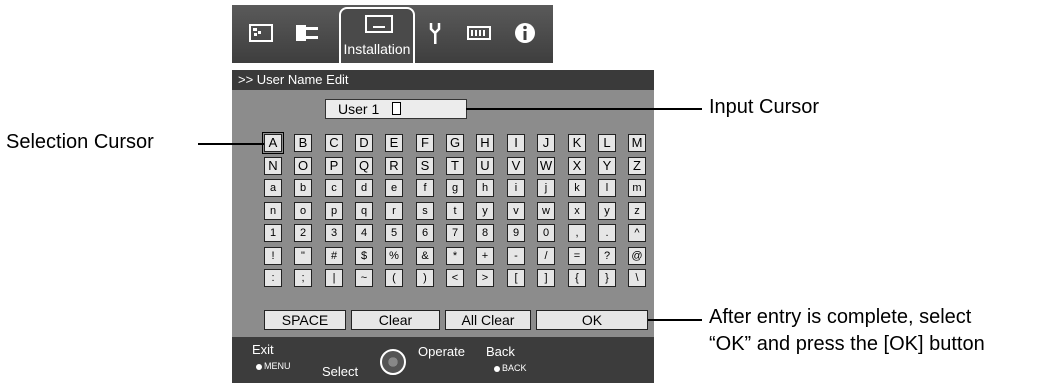 Image resolution: width=1051 pixels, height=384 pixels. What do you see at coordinates (395, 320) in the screenshot?
I see `clear-button: Clear` at bounding box center [395, 320].